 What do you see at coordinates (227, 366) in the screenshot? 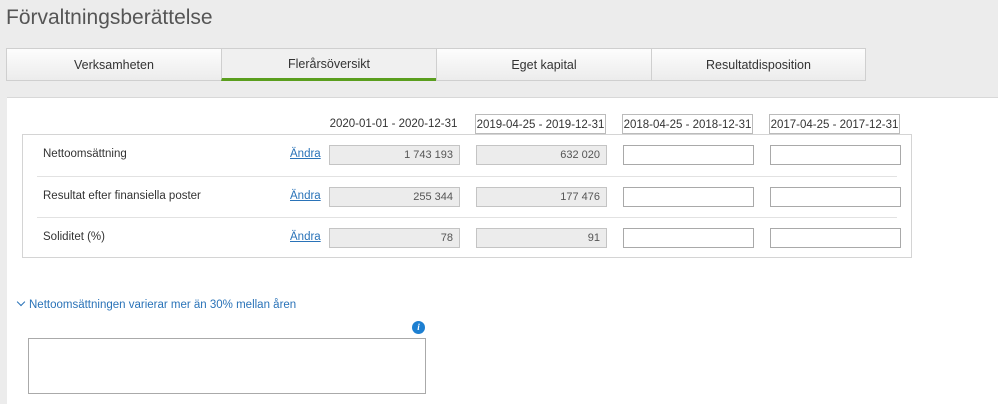
I see `comment-textarea` at bounding box center [227, 366].